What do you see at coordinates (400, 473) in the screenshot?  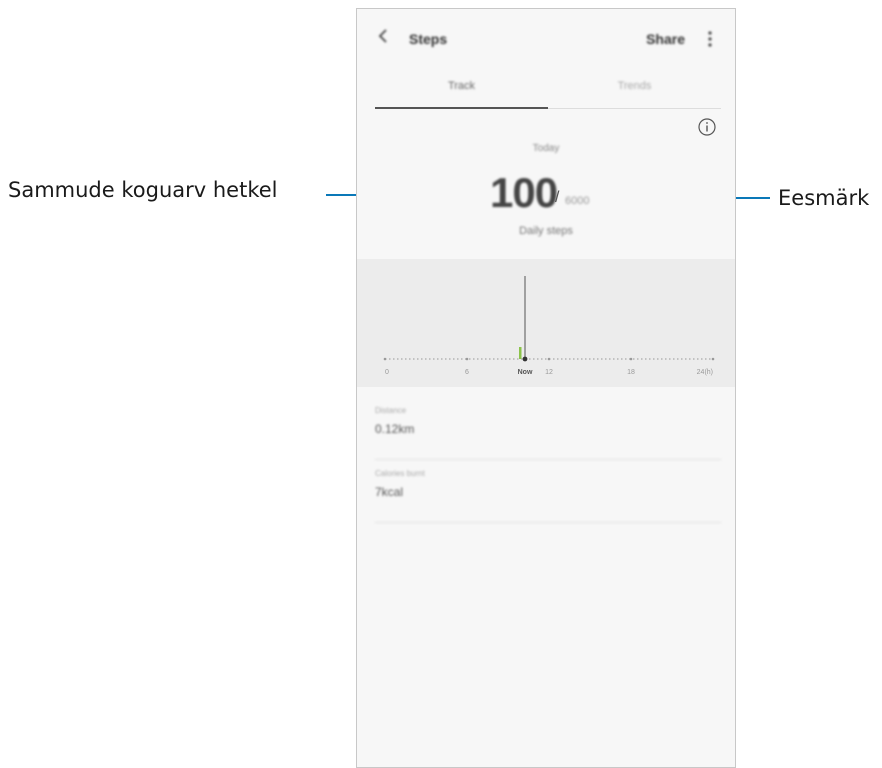 I see `stat-label: Calories burnt` at bounding box center [400, 473].